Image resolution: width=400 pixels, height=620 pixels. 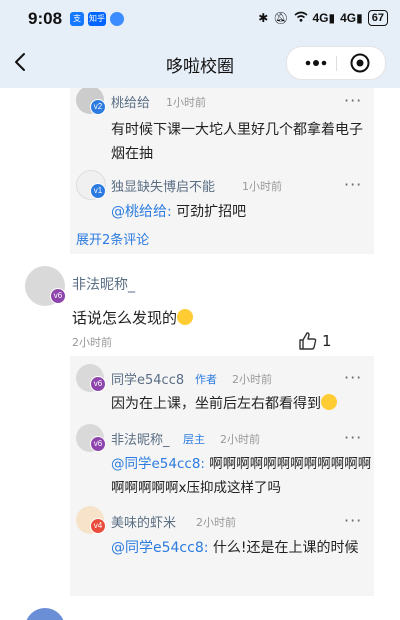 I want to click on like-button, so click(x=308, y=343).